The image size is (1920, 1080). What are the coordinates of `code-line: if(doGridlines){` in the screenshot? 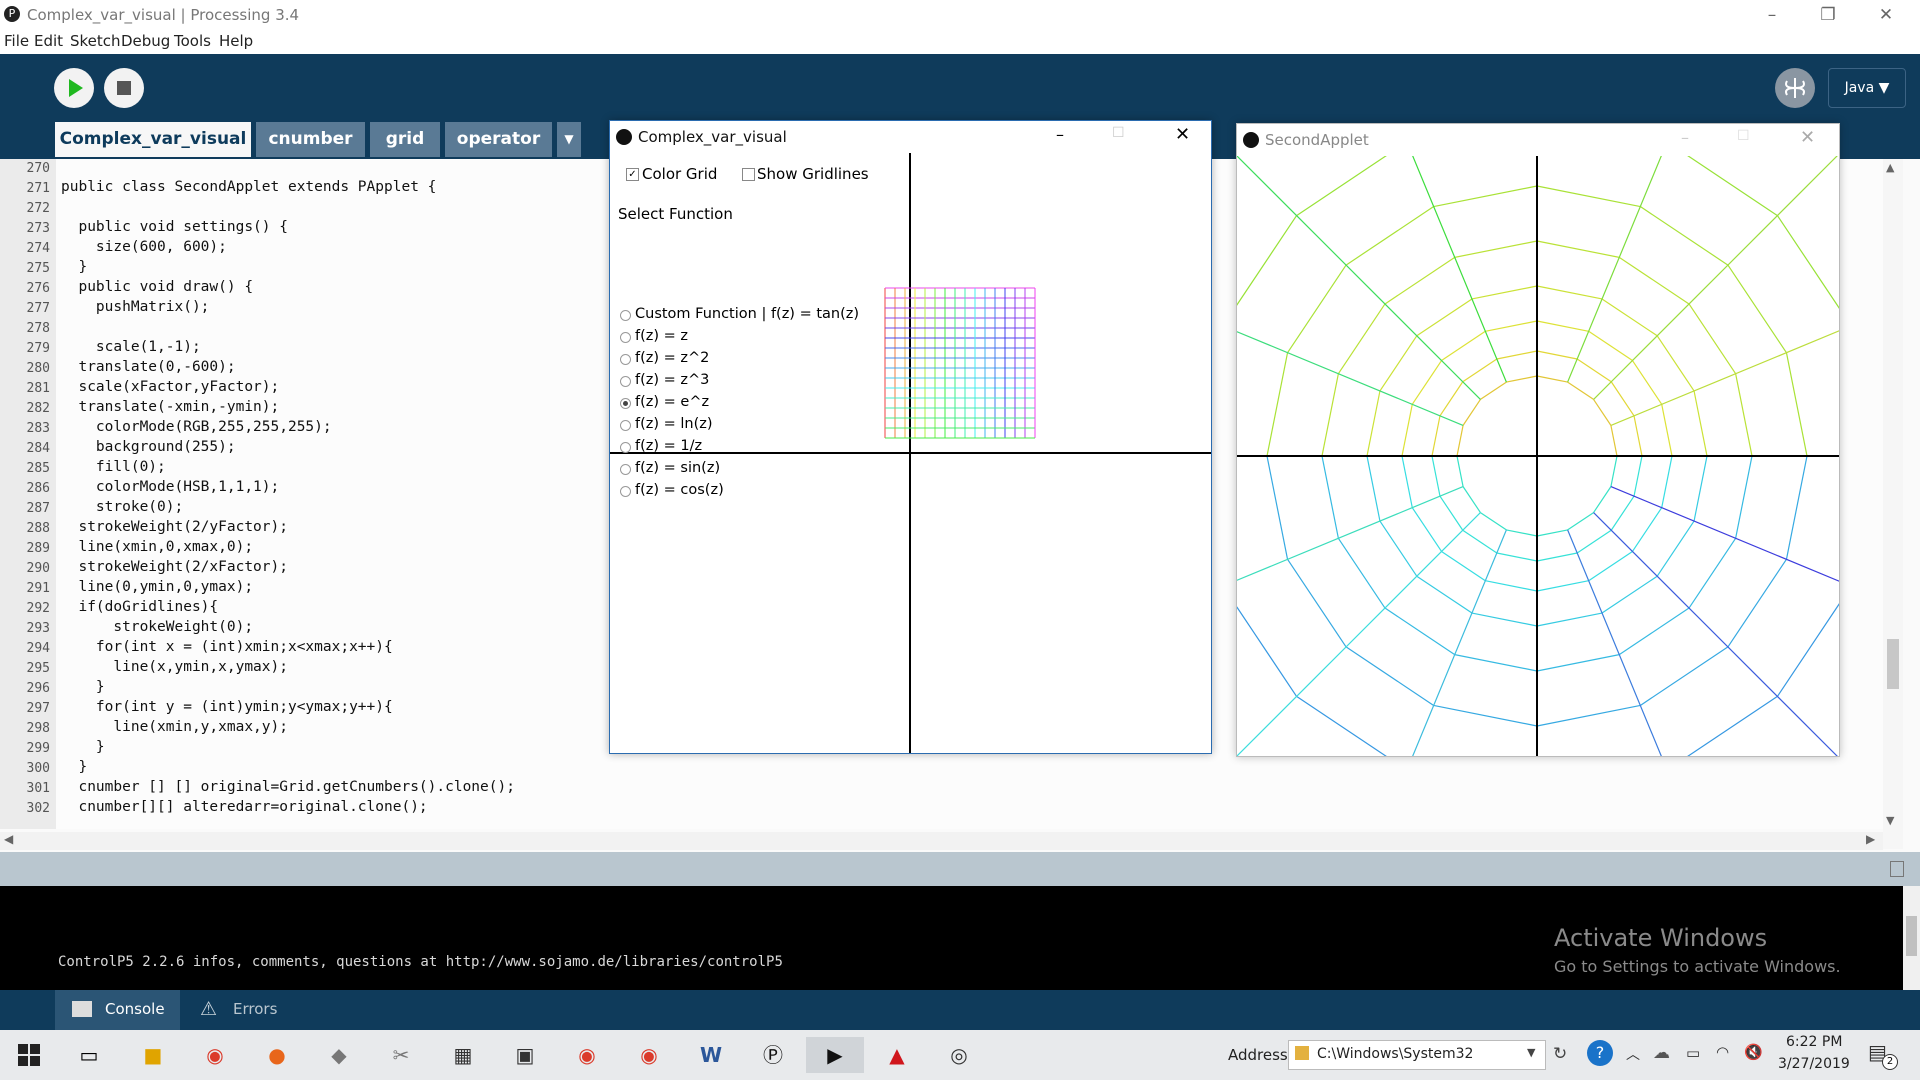 It's located at (139, 607).